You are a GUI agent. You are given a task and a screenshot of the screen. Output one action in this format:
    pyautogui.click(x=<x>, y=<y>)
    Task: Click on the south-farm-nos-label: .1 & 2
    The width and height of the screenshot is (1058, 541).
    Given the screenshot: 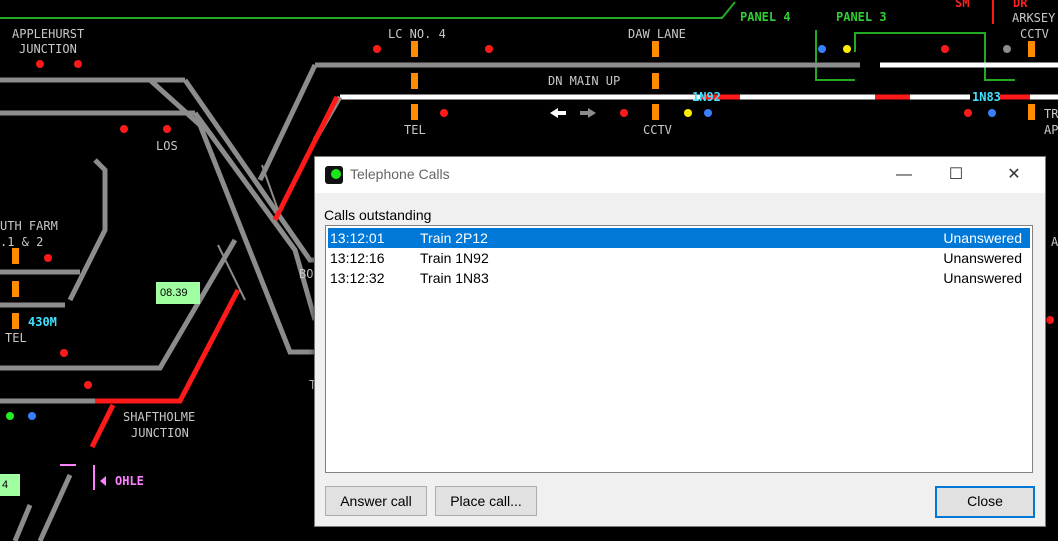 What is the action you would take?
    pyautogui.click(x=22, y=242)
    